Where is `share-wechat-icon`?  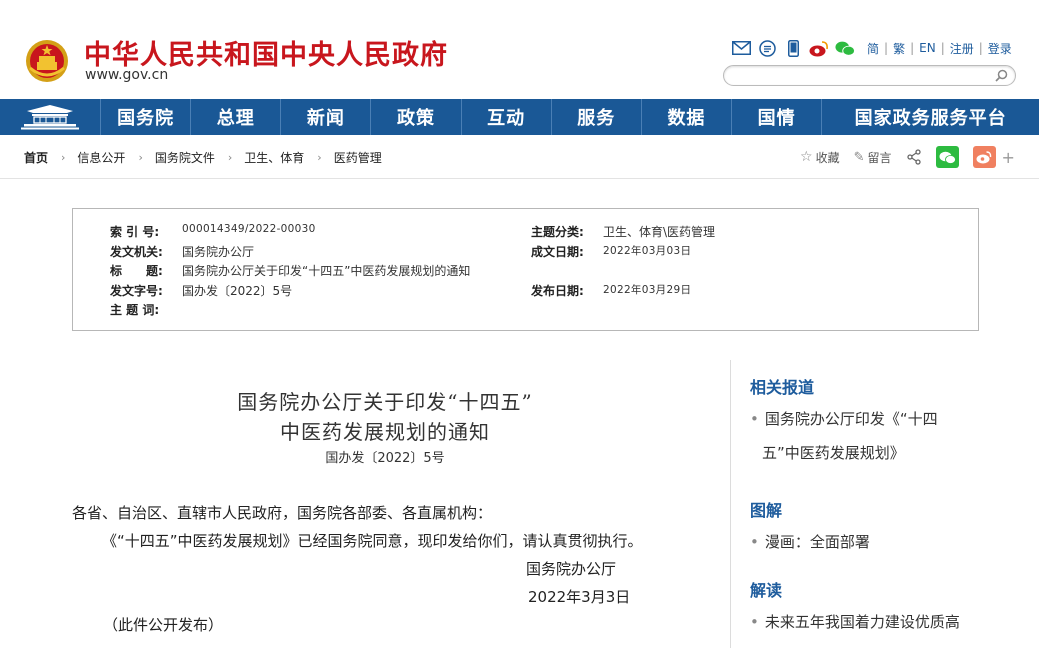
share-wechat-icon is located at coordinates (947, 157).